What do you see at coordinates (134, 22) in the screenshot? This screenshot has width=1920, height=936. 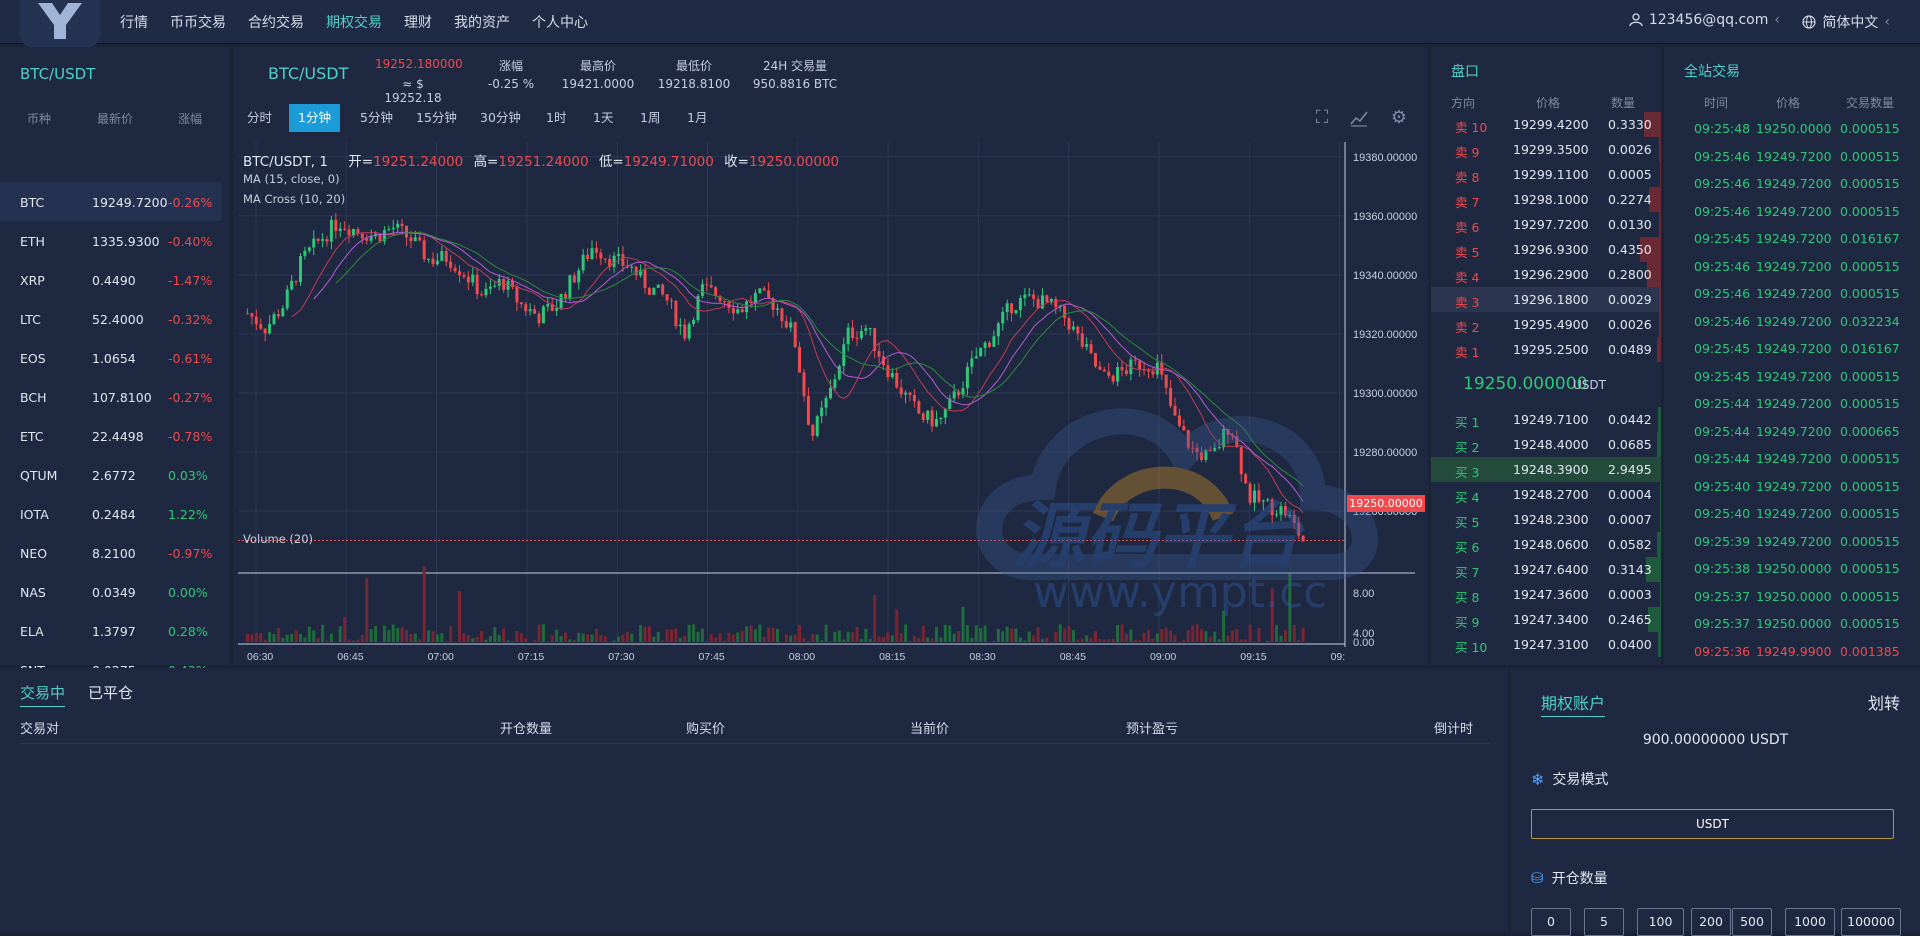 I see `nav-market: 行情` at bounding box center [134, 22].